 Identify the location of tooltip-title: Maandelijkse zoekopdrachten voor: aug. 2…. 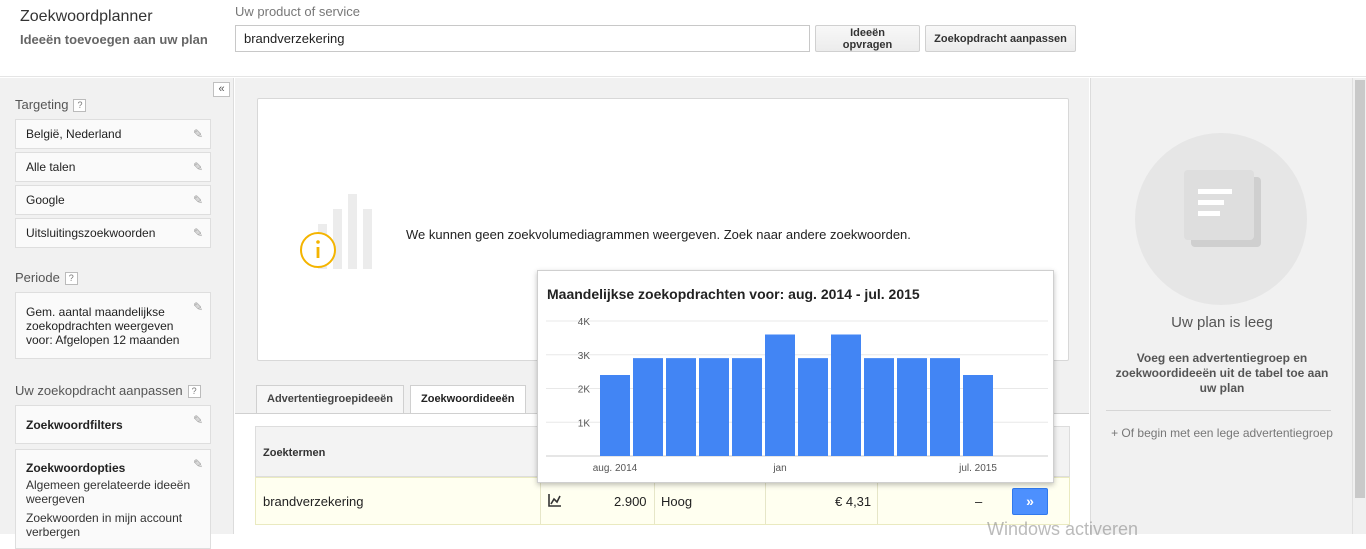
(733, 294).